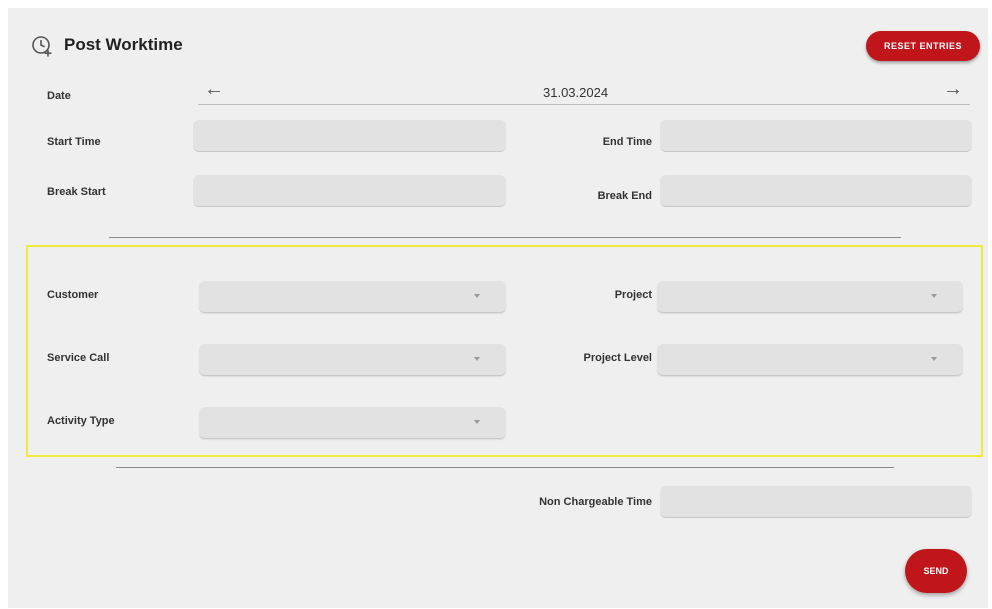 The image size is (992, 609). Describe the element at coordinates (624, 196) in the screenshot. I see `break-end-label: Break End` at that location.